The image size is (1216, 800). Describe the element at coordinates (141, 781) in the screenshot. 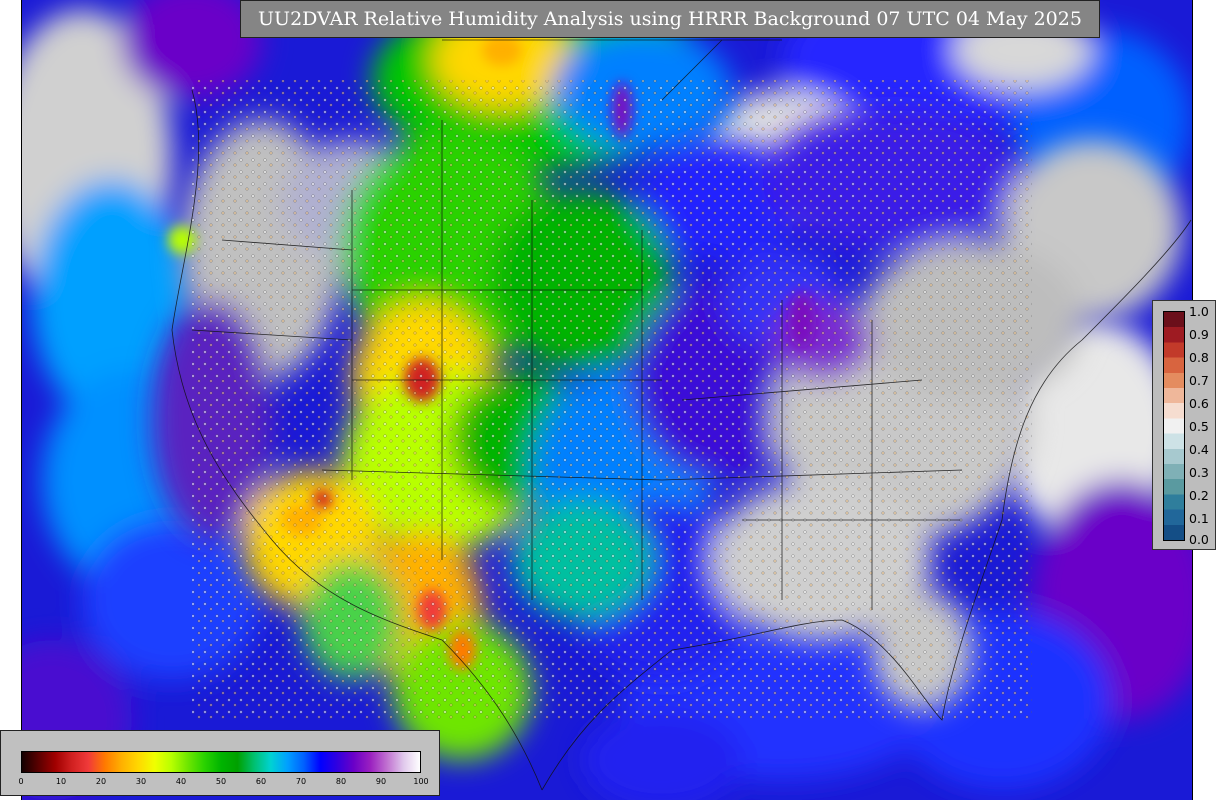

I see `humidity-colorbar-tick: 30` at that location.